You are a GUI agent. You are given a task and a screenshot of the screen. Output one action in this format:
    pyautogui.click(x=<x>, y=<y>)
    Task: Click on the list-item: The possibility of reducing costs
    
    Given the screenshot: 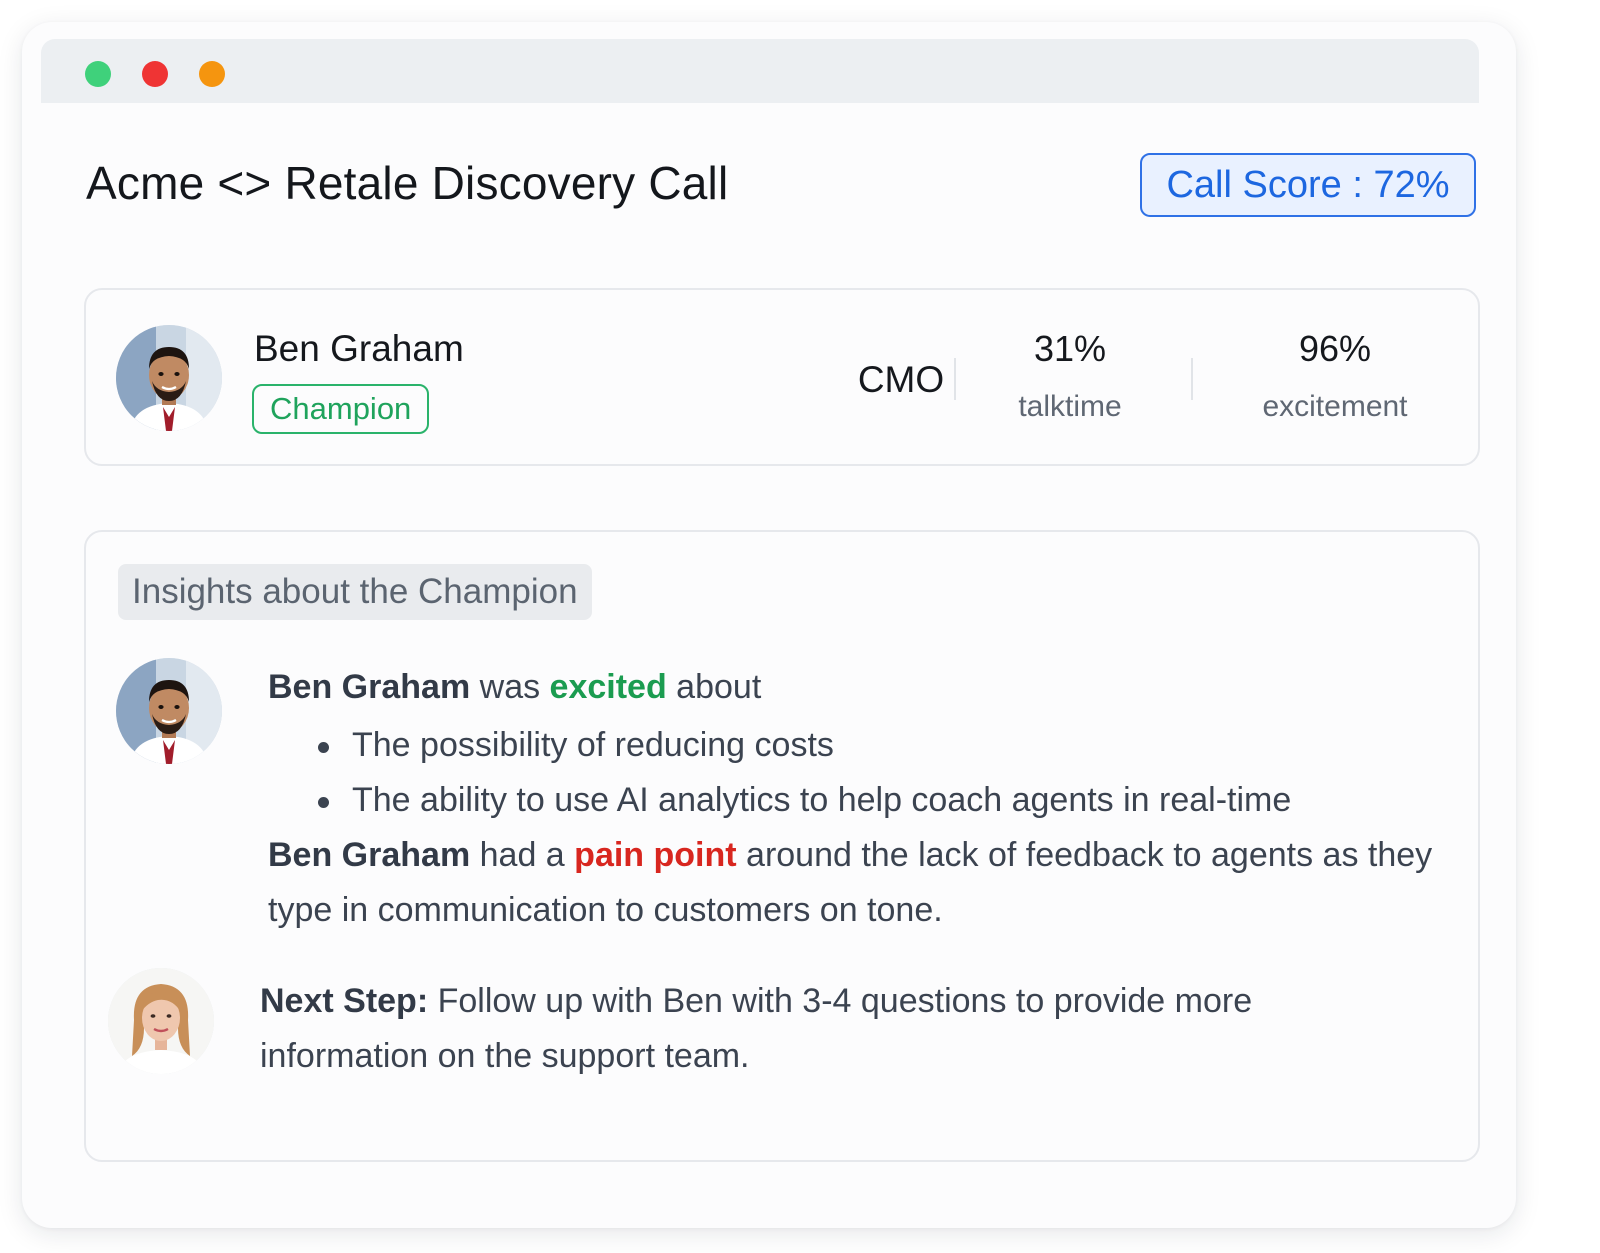 What is the action you would take?
    pyautogui.click(x=803, y=745)
    